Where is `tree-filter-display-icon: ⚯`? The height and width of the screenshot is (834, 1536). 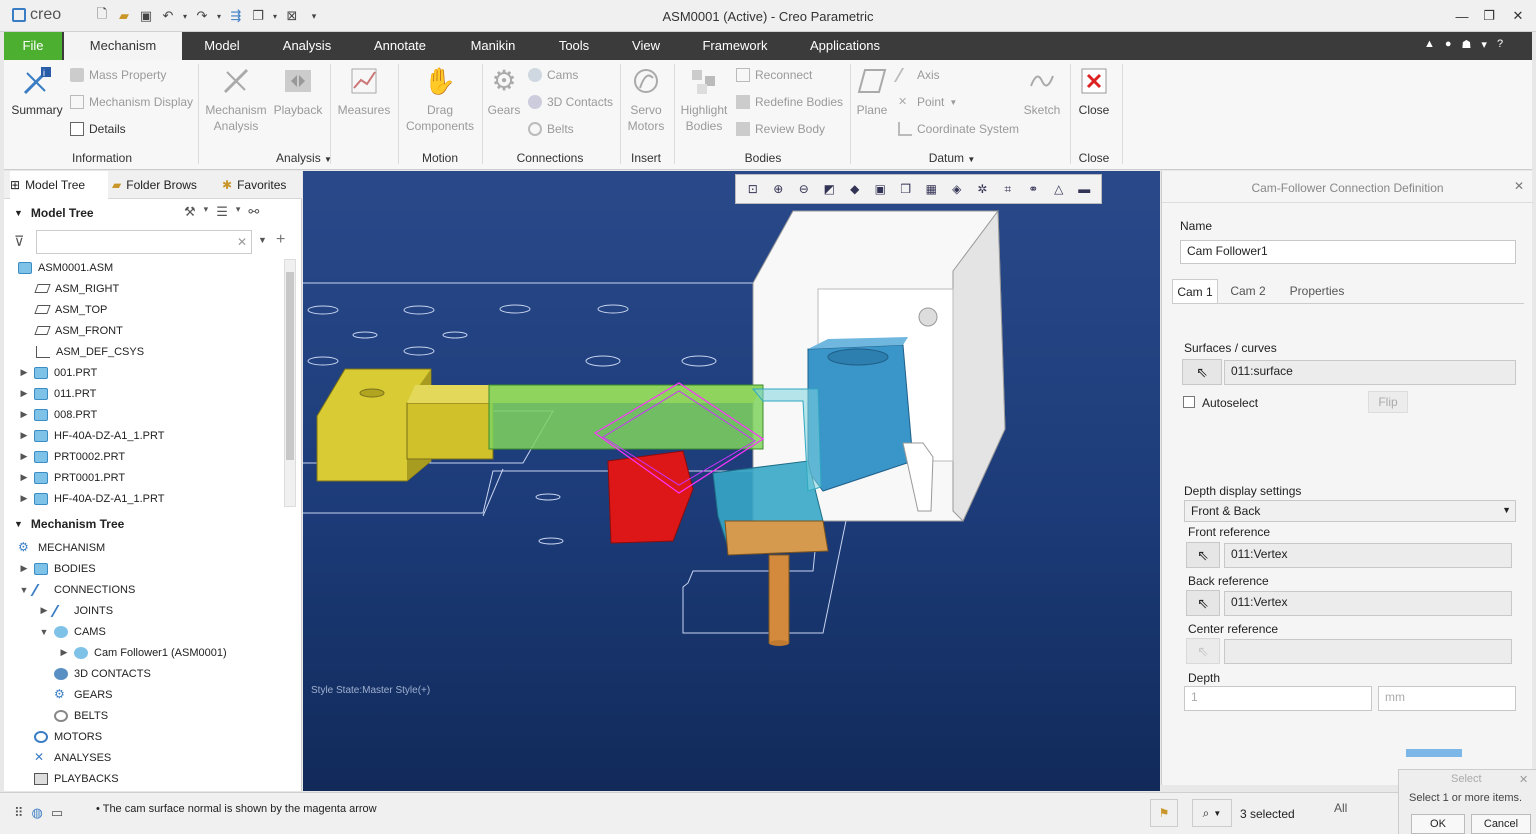 tree-filter-display-icon: ⚯ is located at coordinates (253, 212).